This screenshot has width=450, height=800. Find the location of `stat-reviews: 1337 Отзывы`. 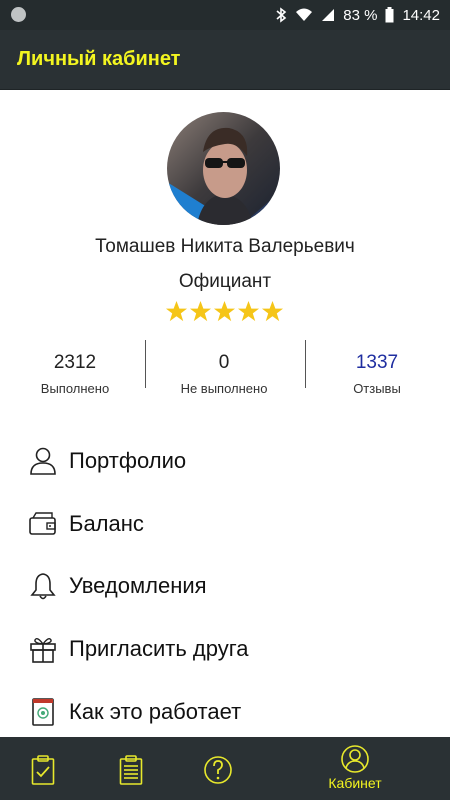

stat-reviews: 1337 Отзывы is located at coordinates (376, 368).